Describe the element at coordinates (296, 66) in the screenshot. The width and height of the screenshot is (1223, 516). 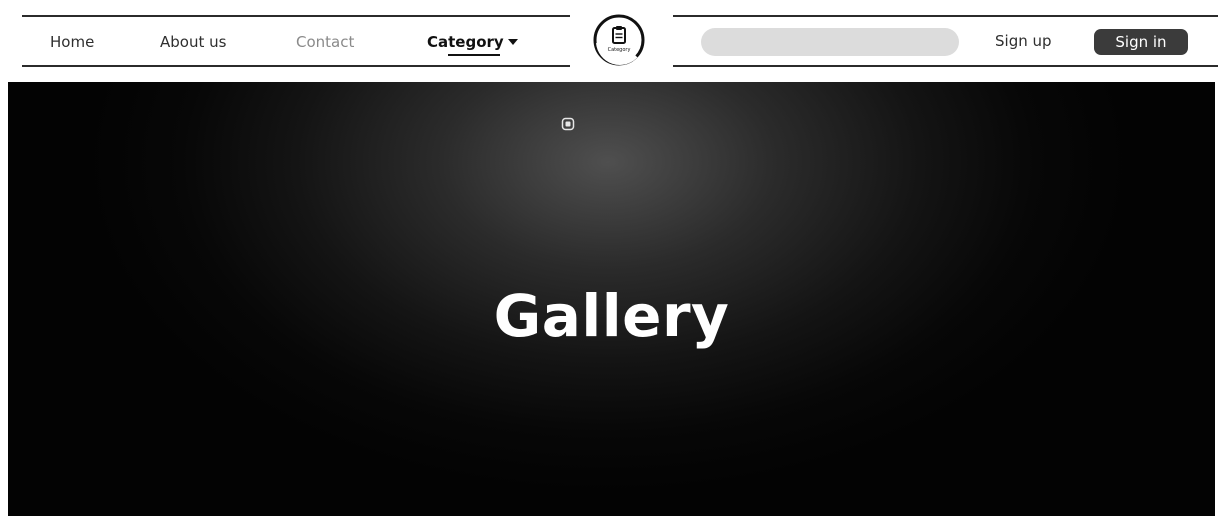
I see `header-left-bottom-line` at that location.